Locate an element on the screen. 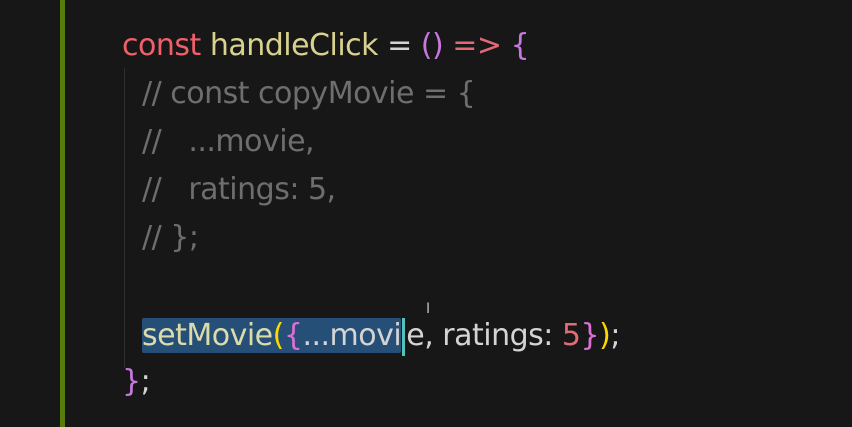 Image resolution: width=852 pixels, height=427 pixels. code-line-1: const handleClick = () => { is located at coordinates (326, 46).